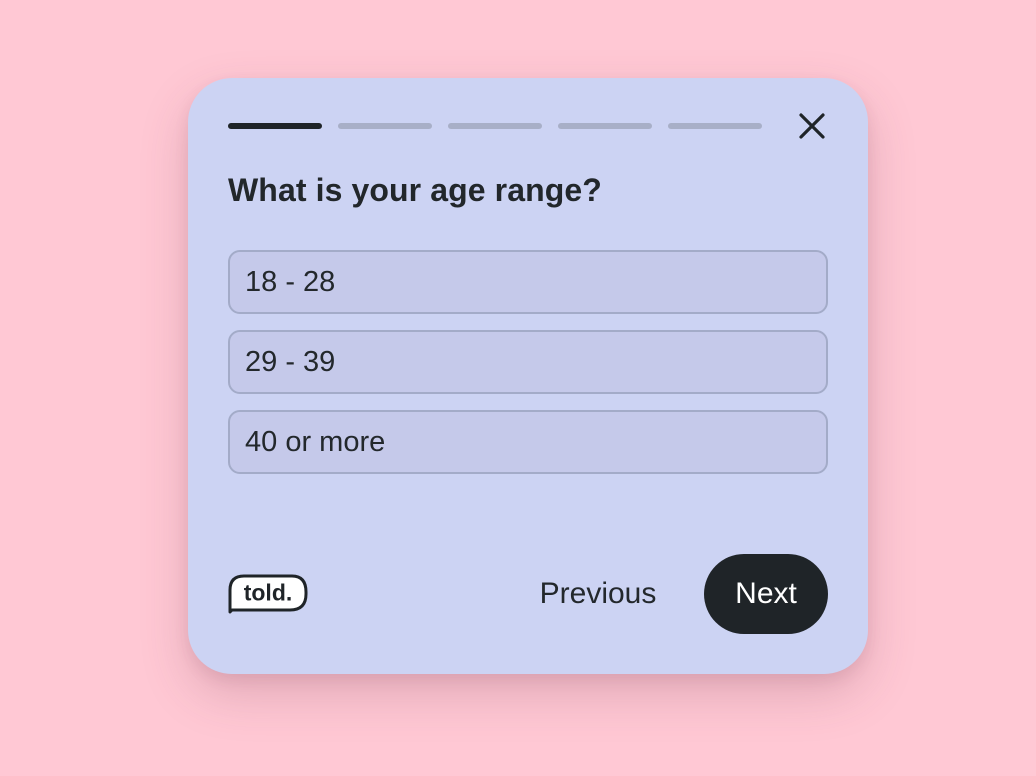 The width and height of the screenshot is (1036, 776). I want to click on option-label: 29 - 39, so click(290, 361).